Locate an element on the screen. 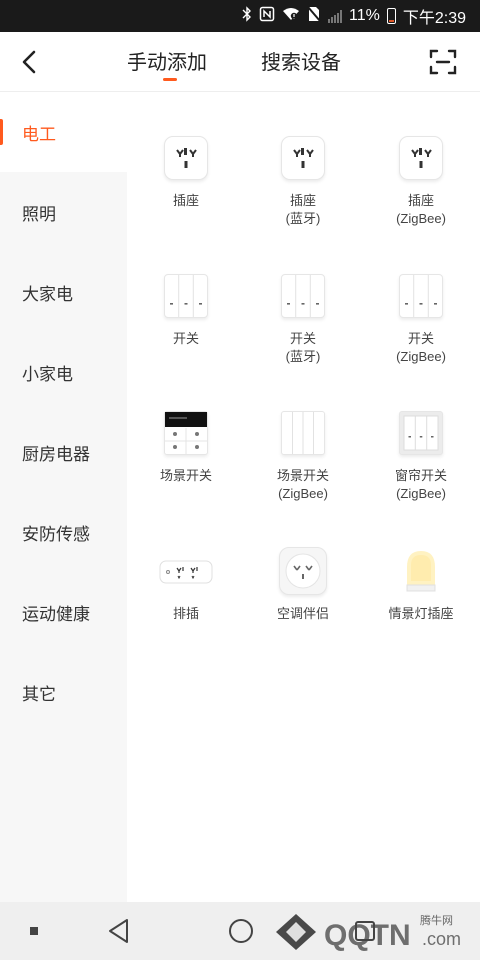 The image size is (480, 960). device-label: 插座 (蓝牙) is located at coordinates (303, 209).